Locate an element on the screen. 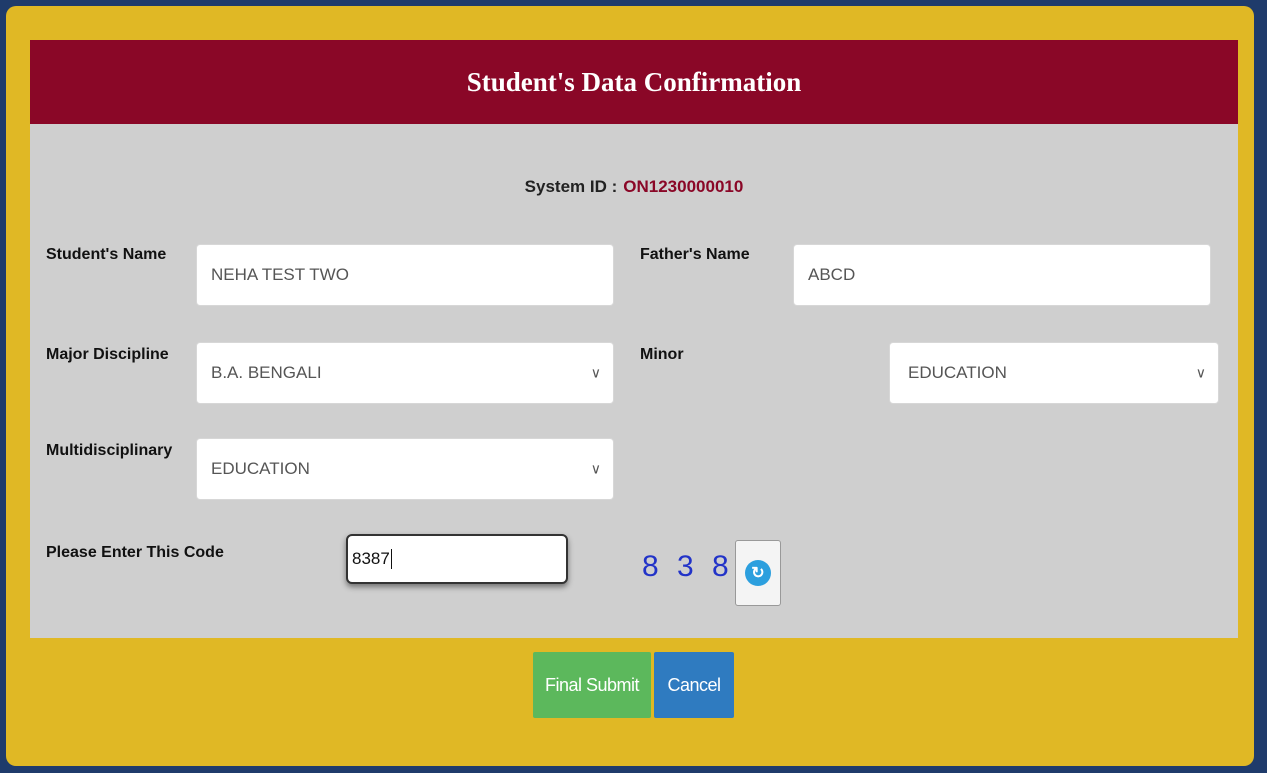  minor-label: Minor is located at coordinates (662, 354).